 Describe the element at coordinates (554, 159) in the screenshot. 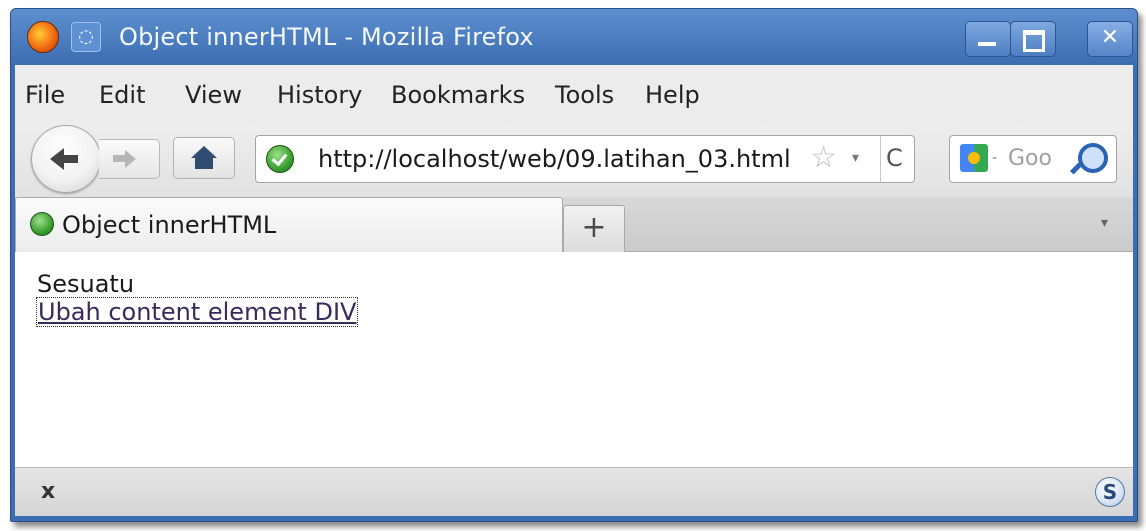

I see `url-input: http://localhost/web/09.latihan_03.html` at that location.